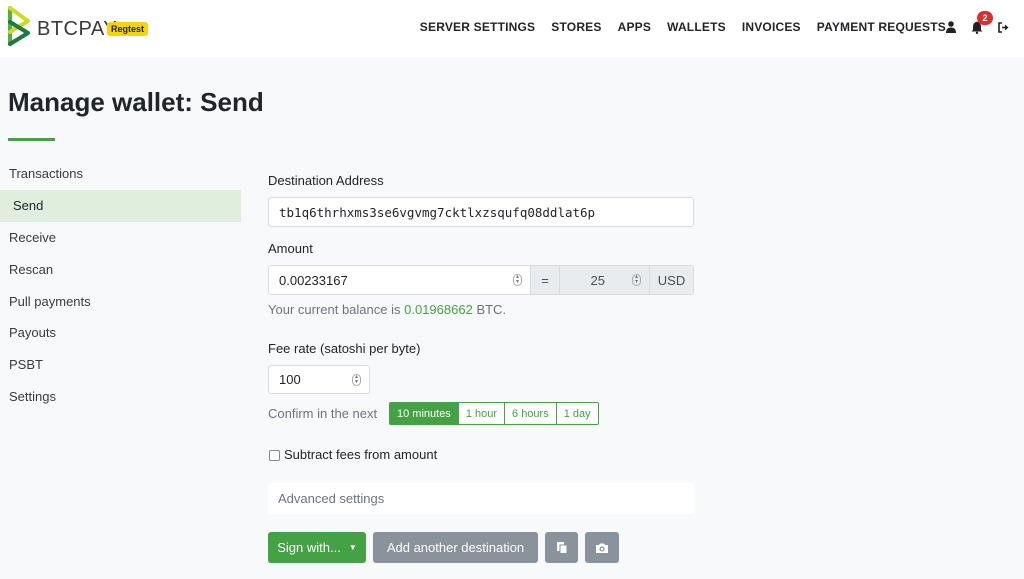 This screenshot has height=579, width=1024. Describe the element at coordinates (290, 248) in the screenshot. I see `amount-label: Amount` at that location.